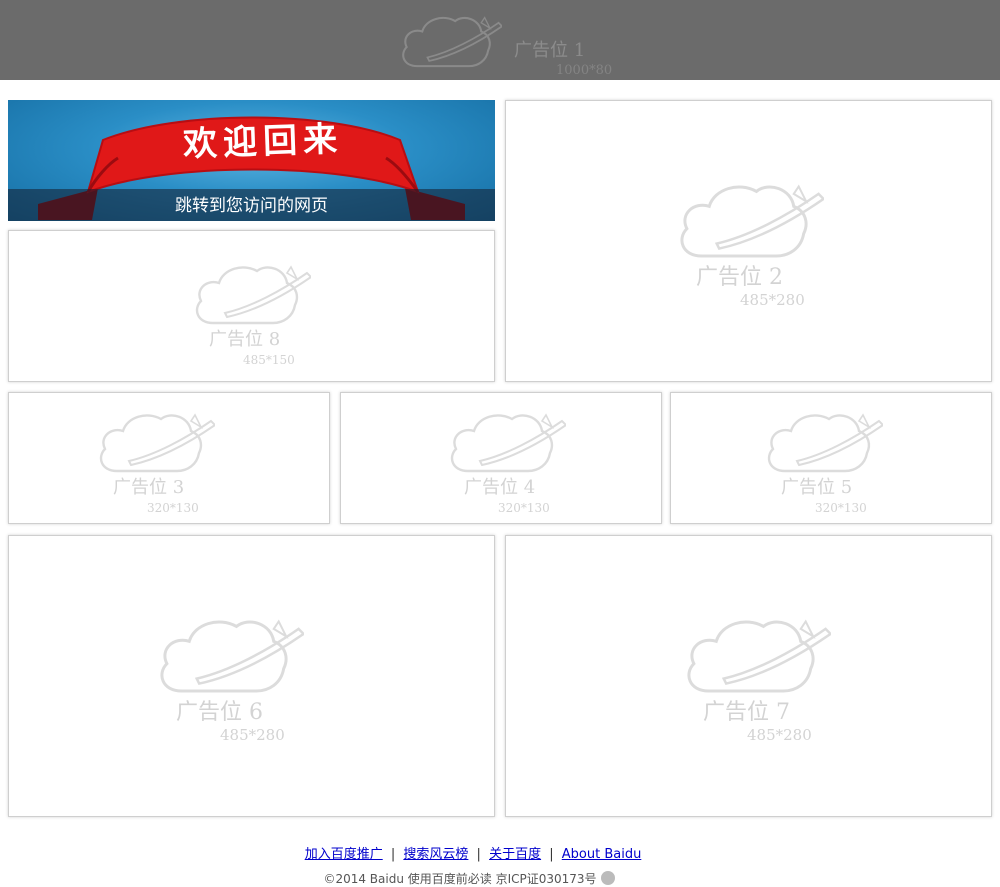 Image resolution: width=1000 pixels, height=887 pixels. I want to click on ad-slot-1-title: 广告位 1, so click(550, 50).